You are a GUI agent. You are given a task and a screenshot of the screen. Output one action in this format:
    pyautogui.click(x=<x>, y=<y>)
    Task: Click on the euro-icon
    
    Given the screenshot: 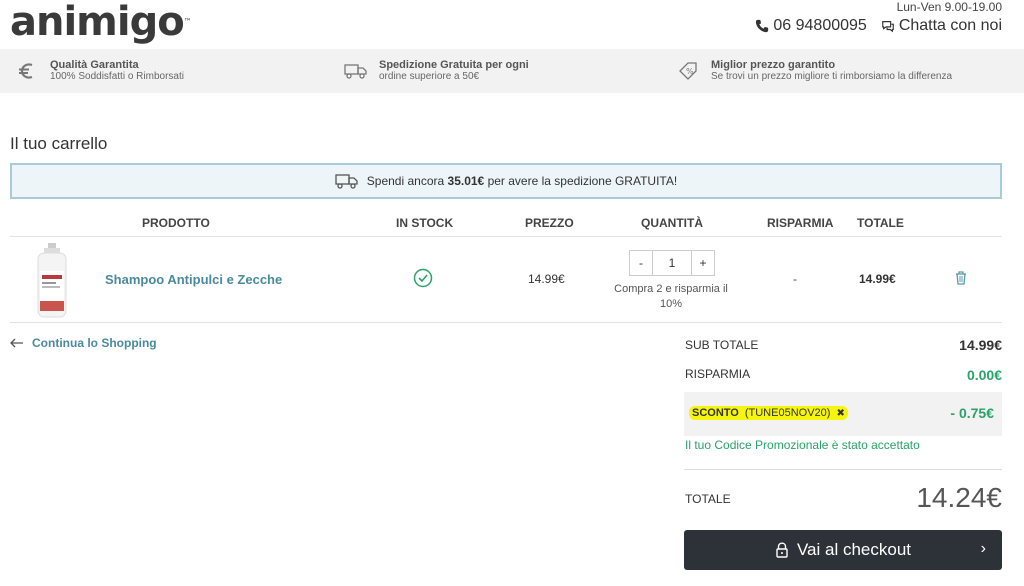 What is the action you would take?
    pyautogui.click(x=27, y=71)
    